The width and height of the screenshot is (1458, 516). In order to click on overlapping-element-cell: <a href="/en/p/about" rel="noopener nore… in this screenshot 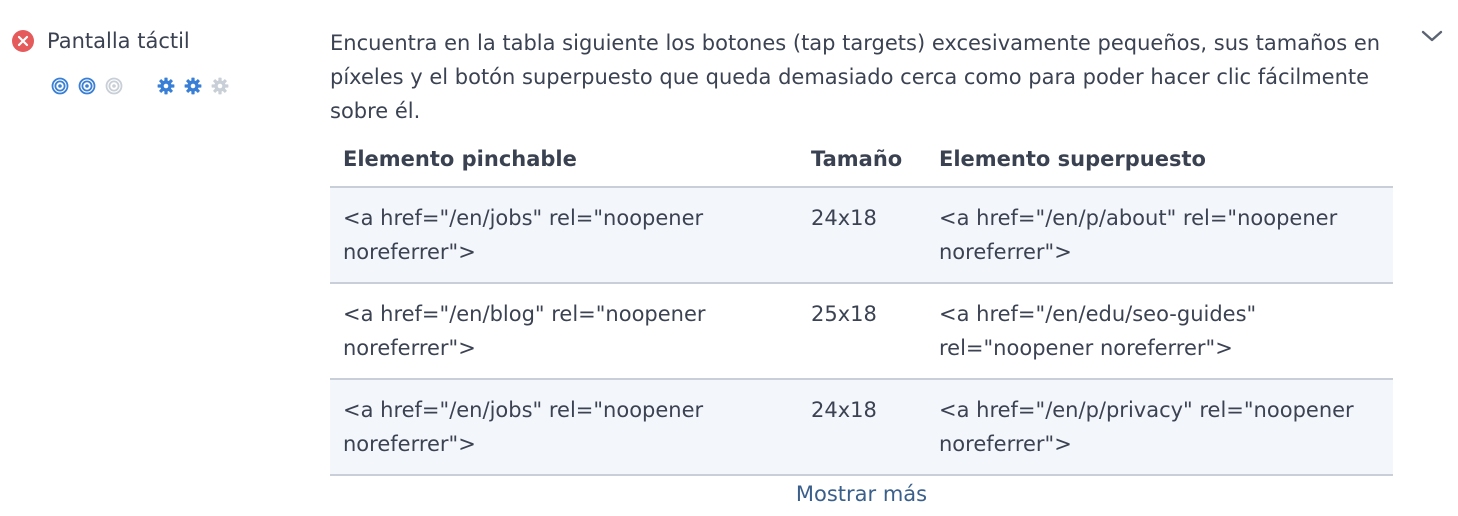, I will do `click(1159, 235)`.